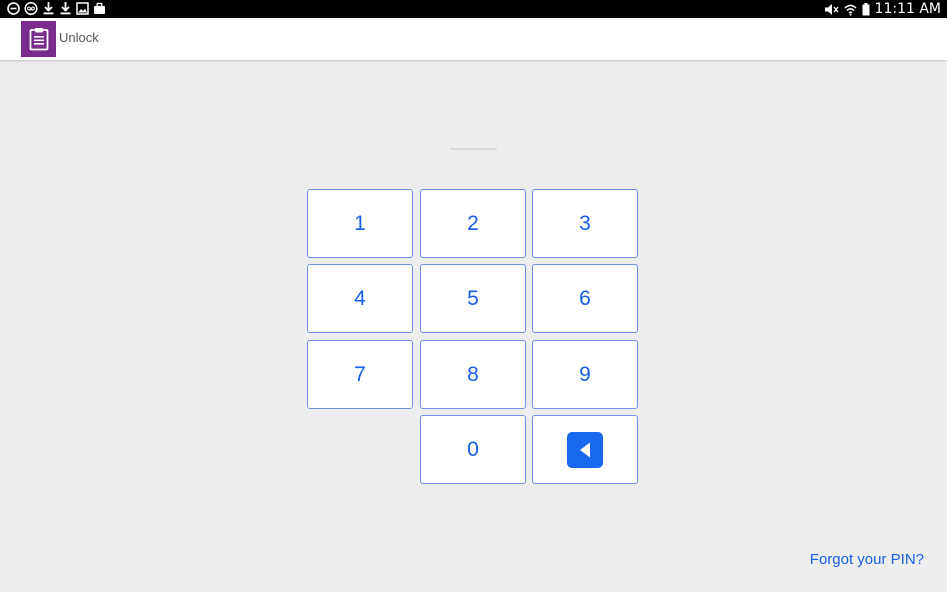 The image size is (947, 592). Describe the element at coordinates (473, 149) in the screenshot. I see `pin-entry-display` at that location.